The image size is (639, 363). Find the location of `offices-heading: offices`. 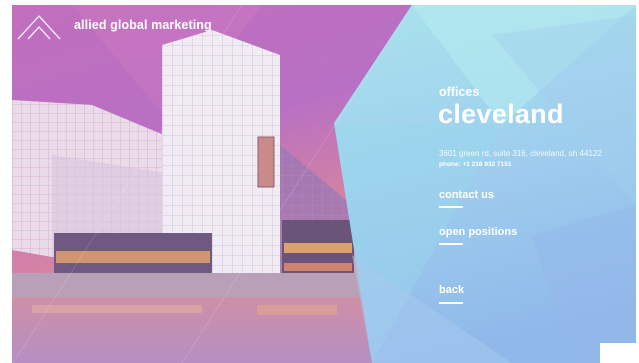

offices-heading: offices is located at coordinates (459, 92).